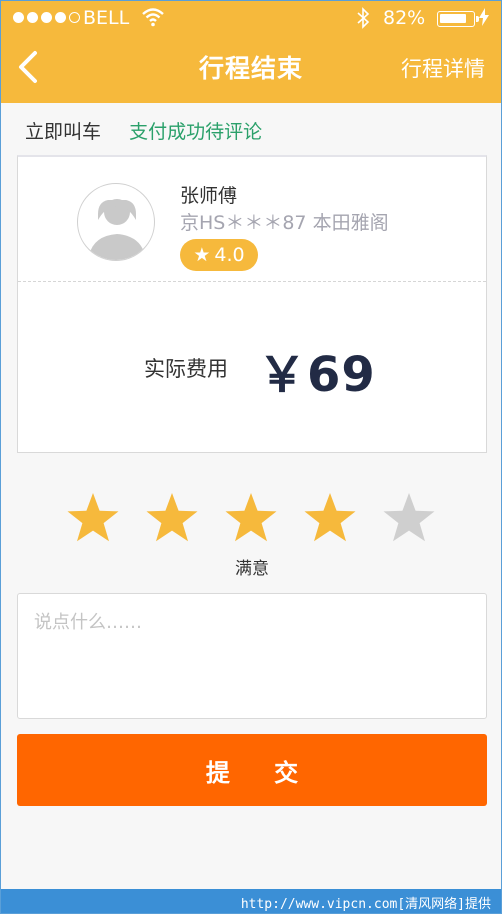 Image resolution: width=502 pixels, height=914 pixels. What do you see at coordinates (209, 196) in the screenshot?
I see `driver-name: 张师傅` at bounding box center [209, 196].